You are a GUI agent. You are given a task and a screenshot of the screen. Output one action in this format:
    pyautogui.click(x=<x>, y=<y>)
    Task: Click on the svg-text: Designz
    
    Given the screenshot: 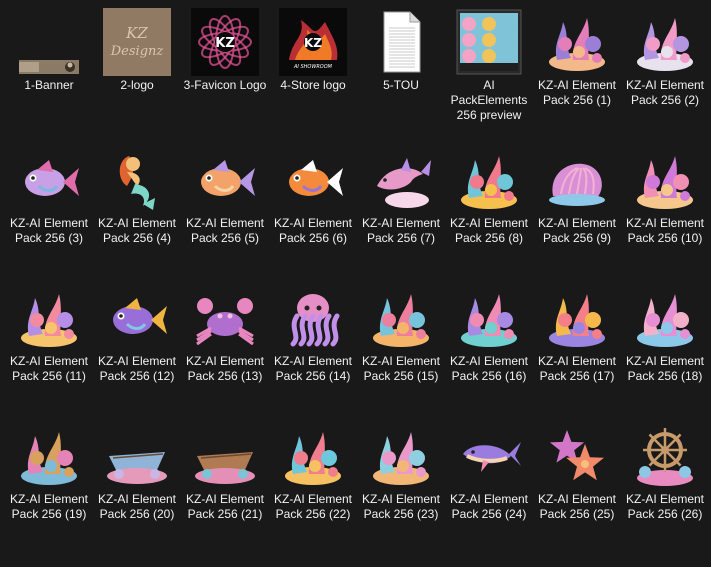 What is the action you would take?
    pyautogui.click(x=137, y=51)
    